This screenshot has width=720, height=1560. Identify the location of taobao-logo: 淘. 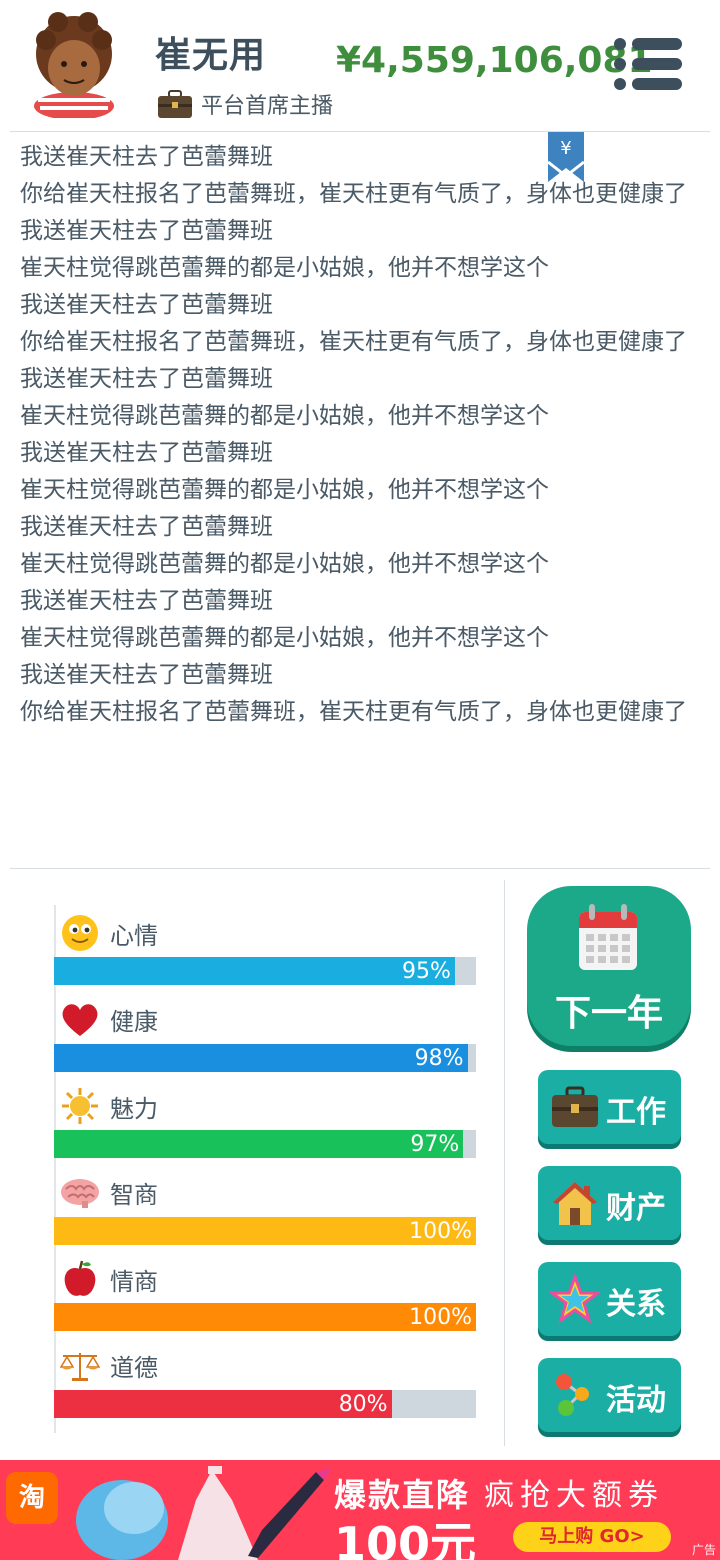
(32, 1498).